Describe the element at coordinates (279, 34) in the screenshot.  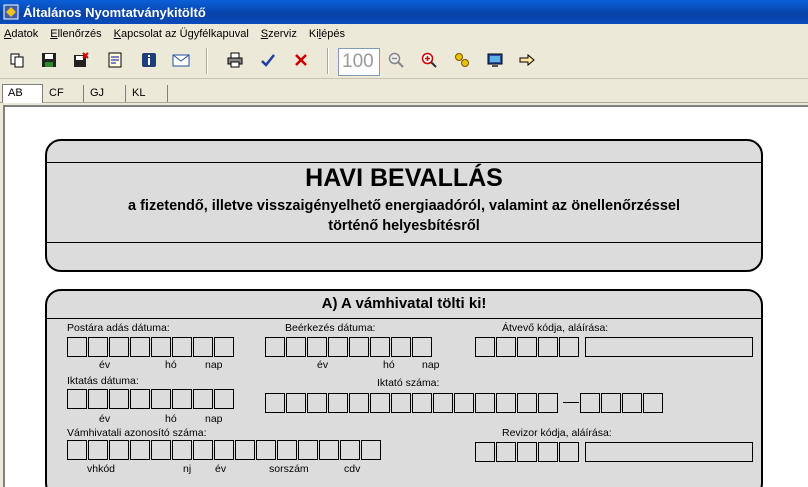
I see `menu-item-3: Szerviz` at that location.